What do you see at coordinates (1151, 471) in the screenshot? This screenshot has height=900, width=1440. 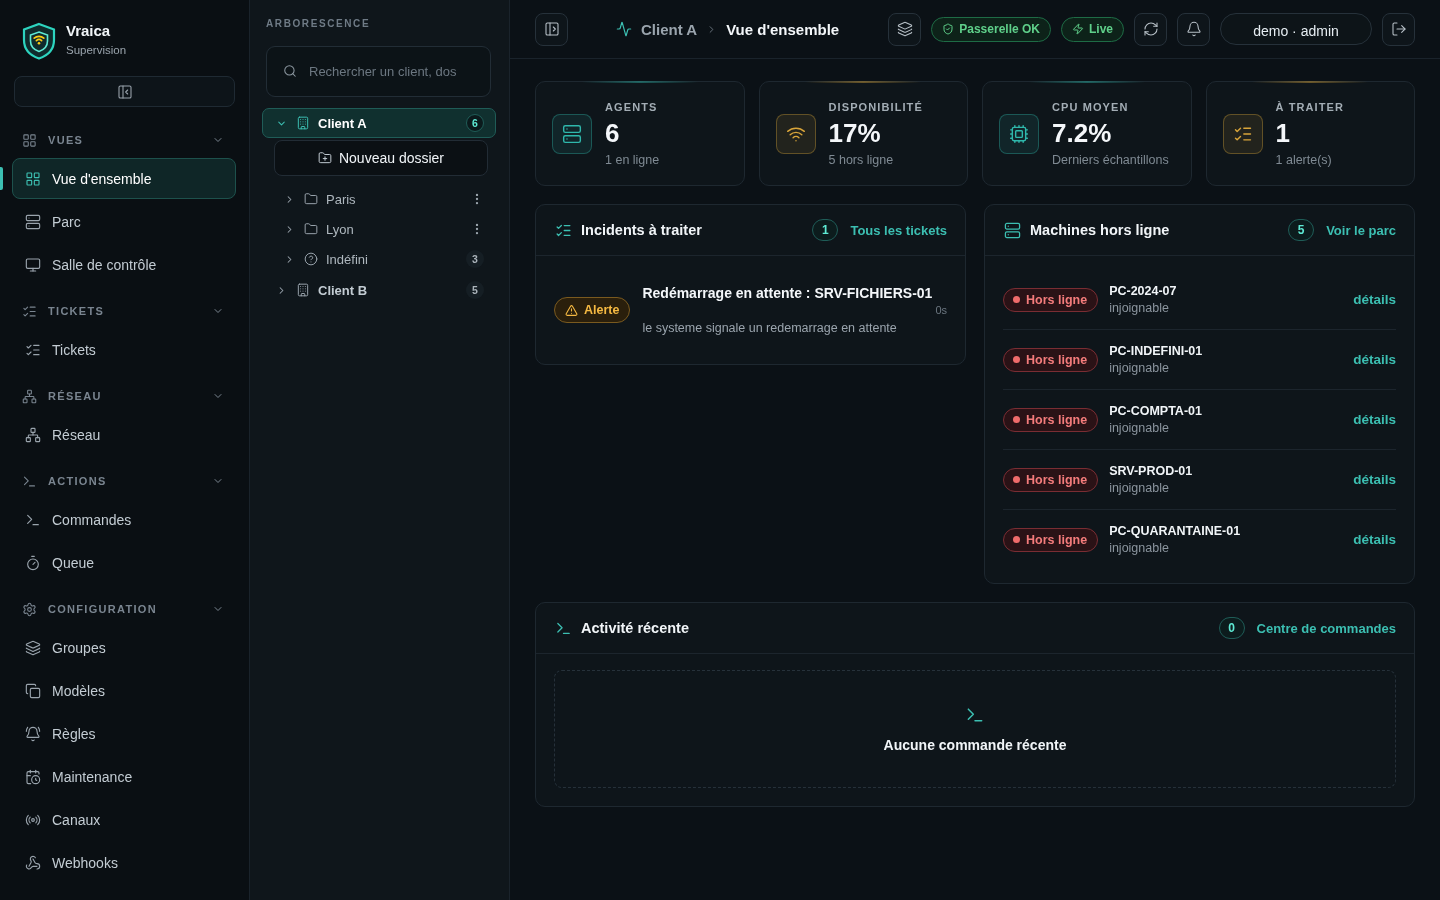 I see `machine-name: SRV-PROD-01` at bounding box center [1151, 471].